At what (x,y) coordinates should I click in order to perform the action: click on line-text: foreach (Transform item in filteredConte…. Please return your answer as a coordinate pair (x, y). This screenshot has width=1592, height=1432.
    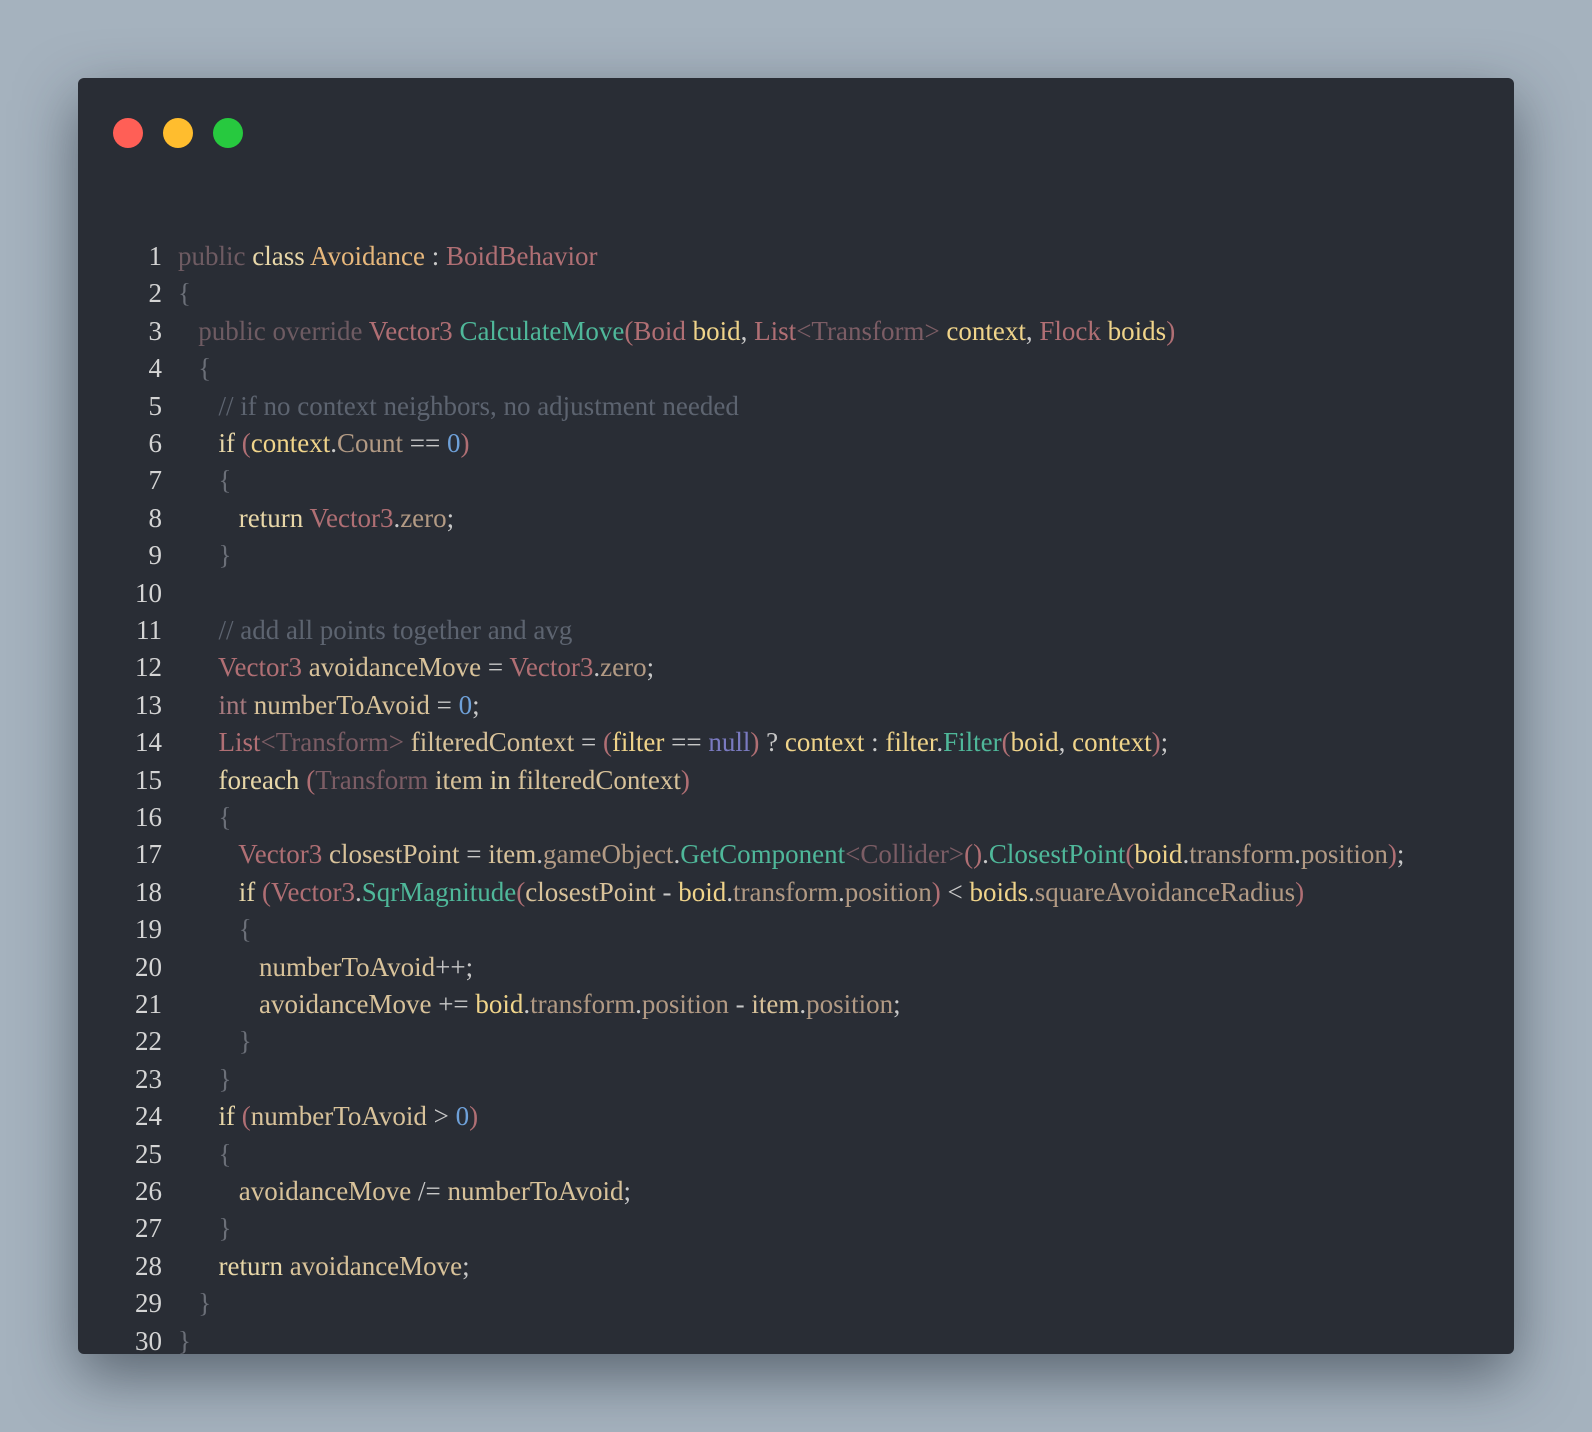
    Looking at the image, I should click on (454, 779).